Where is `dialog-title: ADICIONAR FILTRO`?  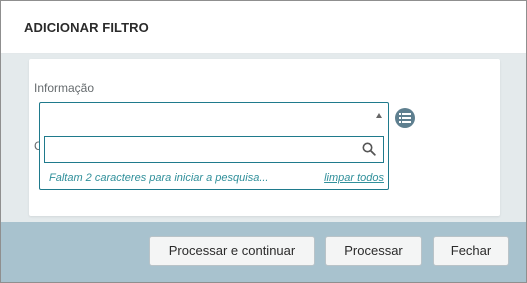 dialog-title: ADICIONAR FILTRO is located at coordinates (86, 27).